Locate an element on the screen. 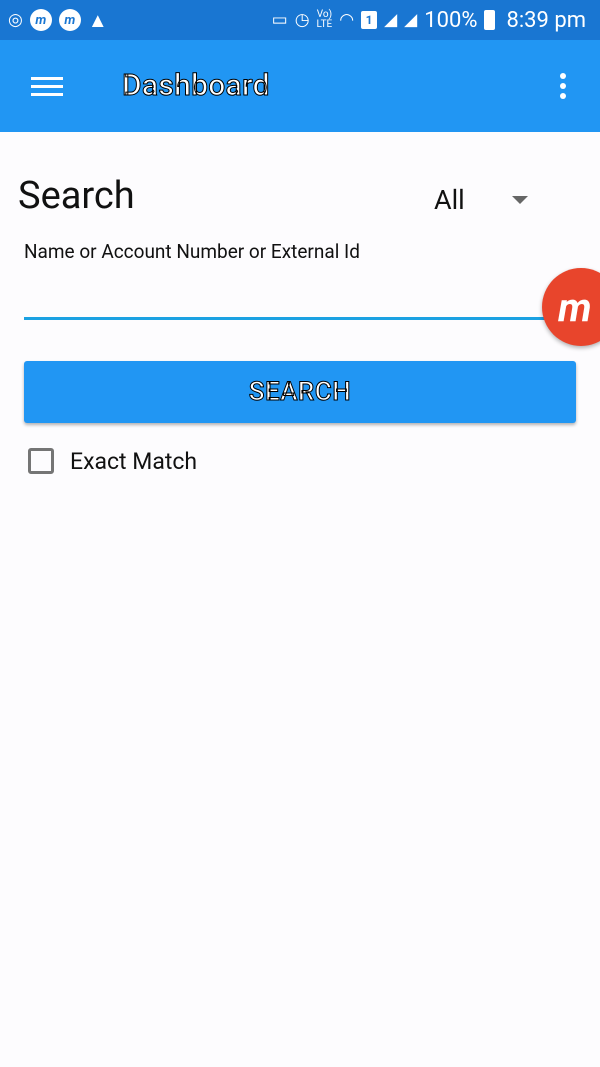  search-input is located at coordinates (289, 295).